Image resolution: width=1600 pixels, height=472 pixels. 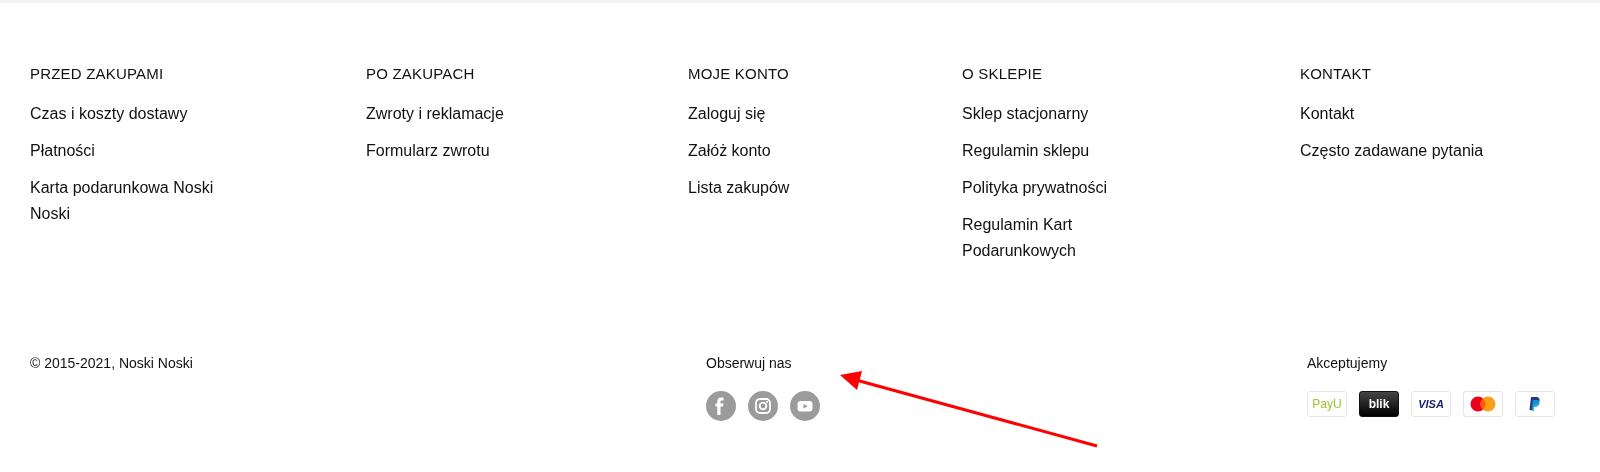 What do you see at coordinates (1347, 363) in the screenshot?
I see `payments-label: Akceptujemy` at bounding box center [1347, 363].